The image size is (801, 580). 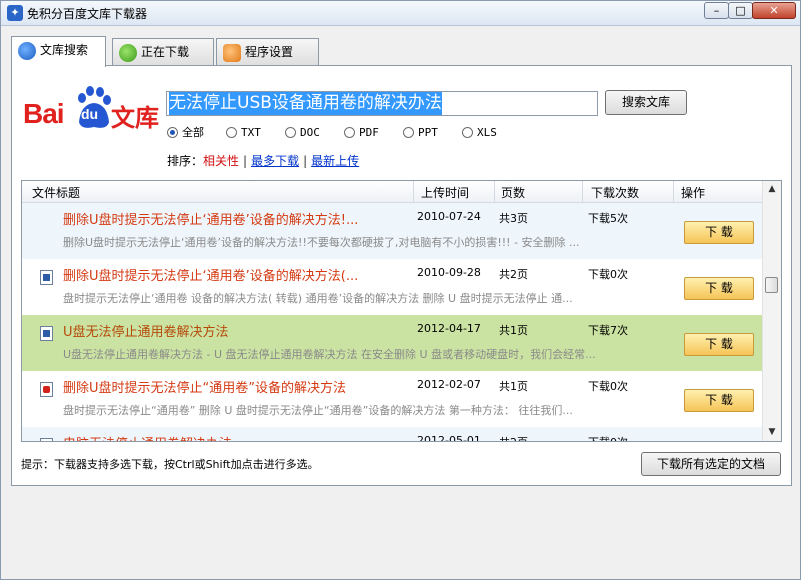 I want to click on filter-label: TXT, so click(x=251, y=132).